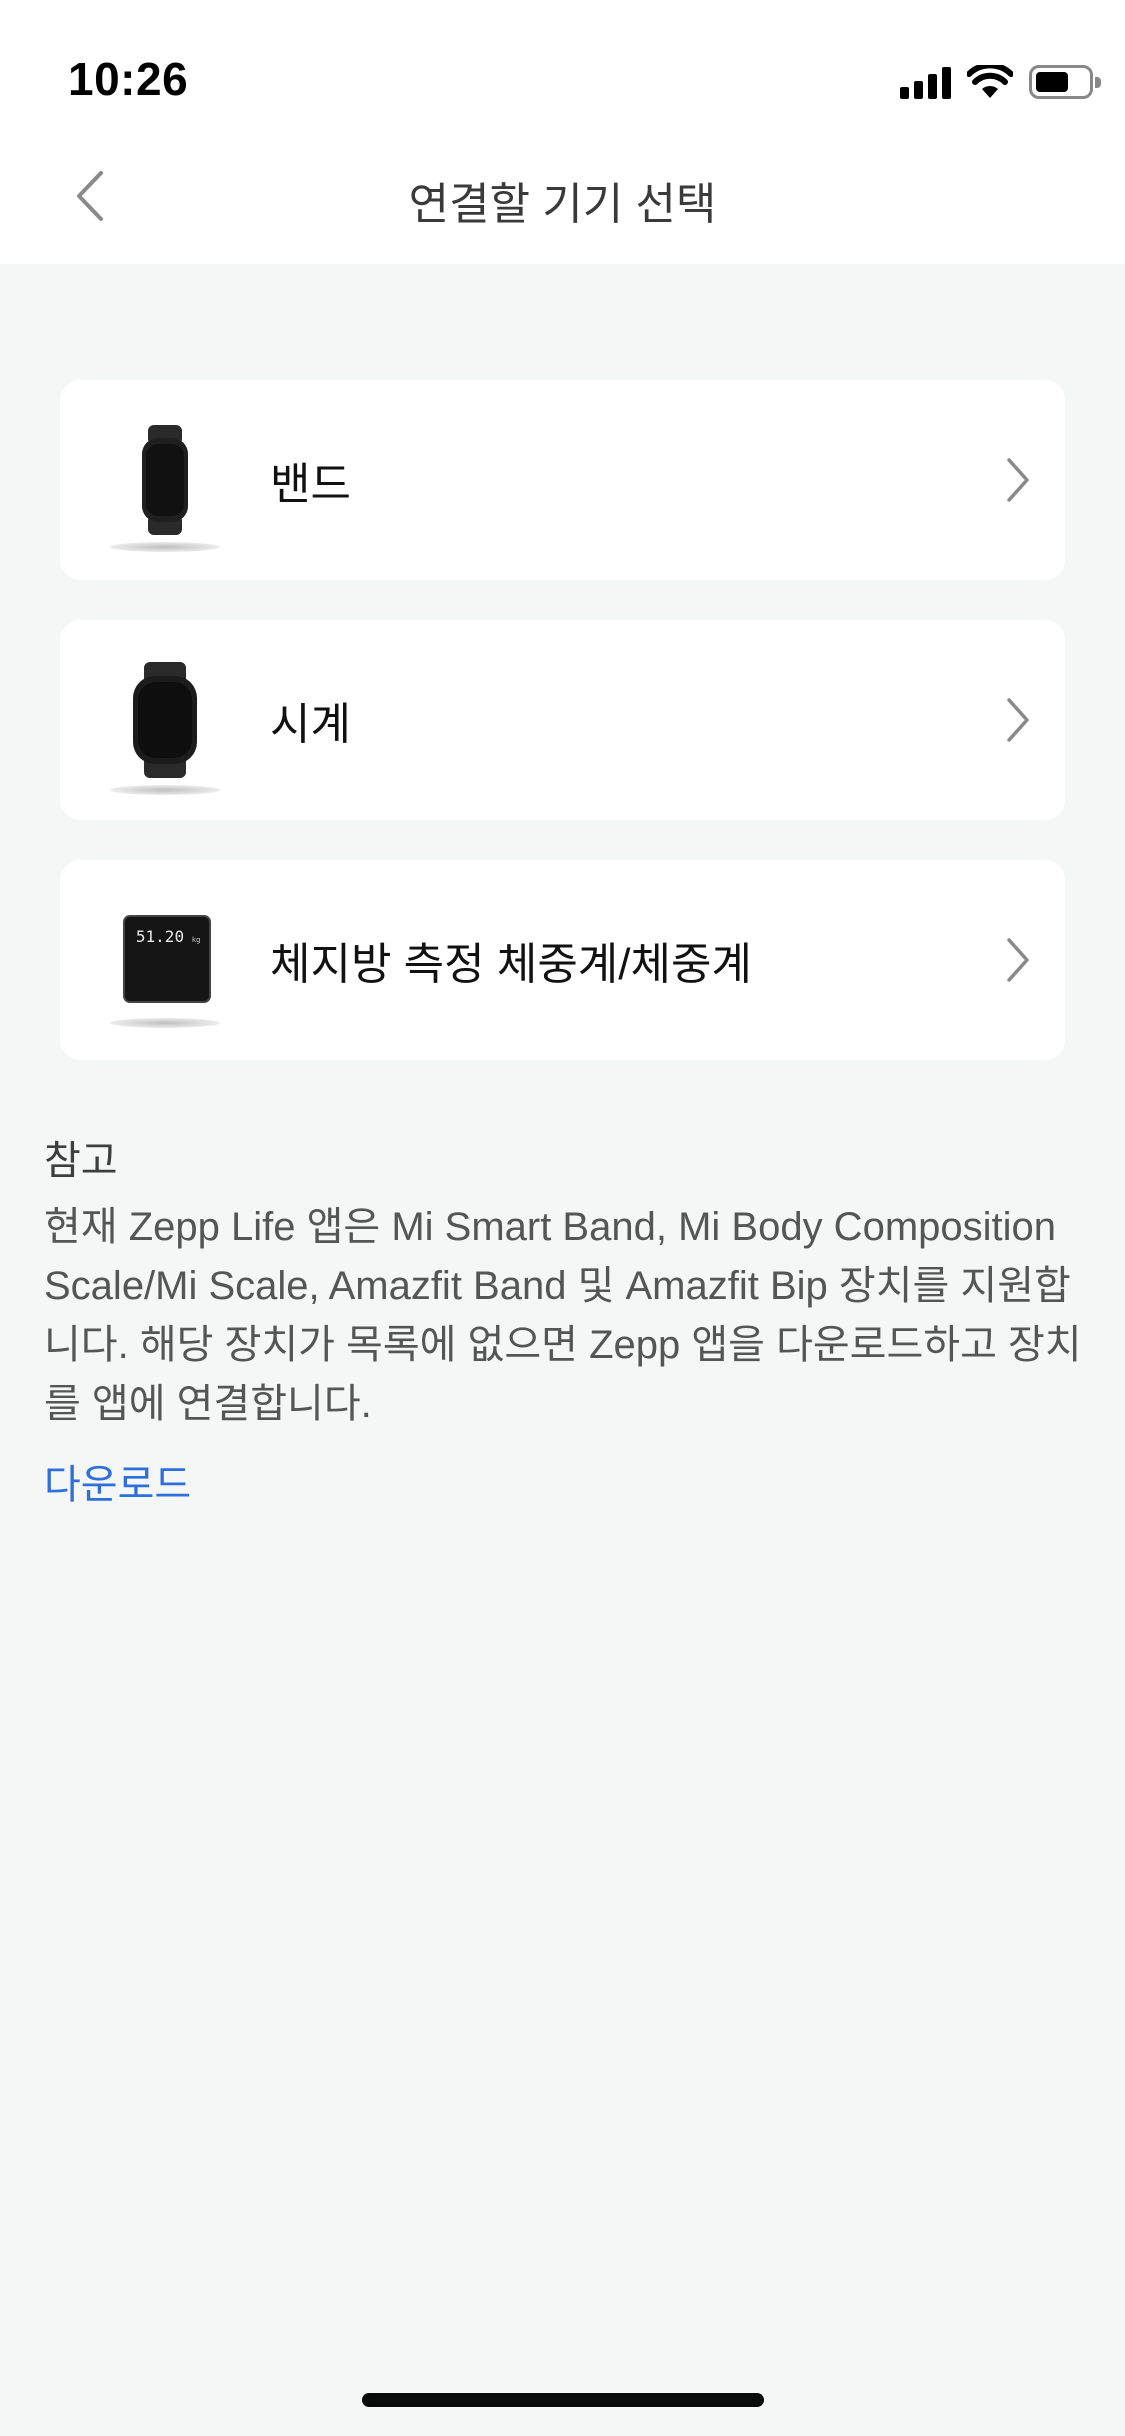 The image size is (1125, 2436). What do you see at coordinates (562, 720) in the screenshot?
I see `device-item-watch: 시계` at bounding box center [562, 720].